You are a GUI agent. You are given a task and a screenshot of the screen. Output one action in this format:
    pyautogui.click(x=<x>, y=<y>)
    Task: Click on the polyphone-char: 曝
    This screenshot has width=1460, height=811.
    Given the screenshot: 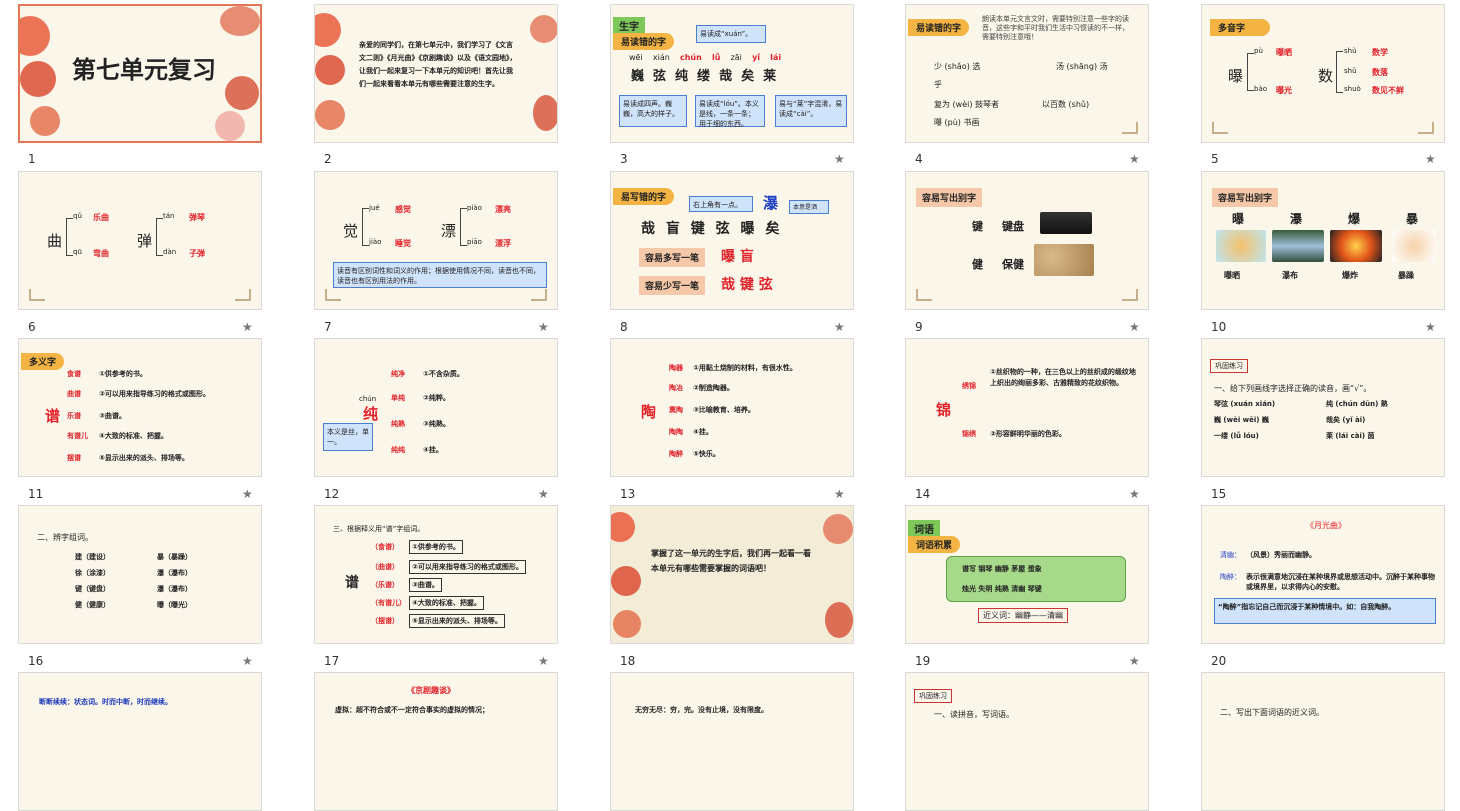 What is the action you would take?
    pyautogui.click(x=1236, y=76)
    